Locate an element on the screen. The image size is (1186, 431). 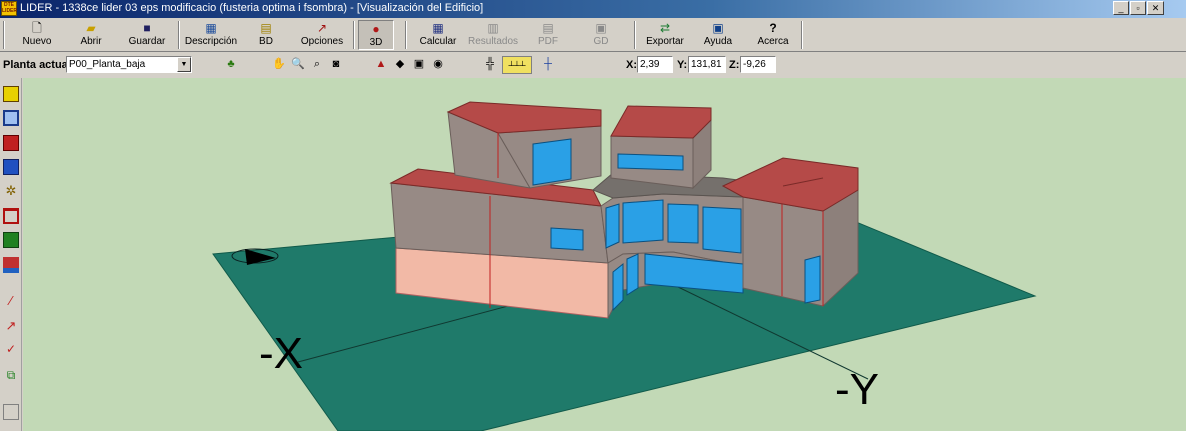
polyline-tool-icon: ↗ is located at coordinates (11, 326).